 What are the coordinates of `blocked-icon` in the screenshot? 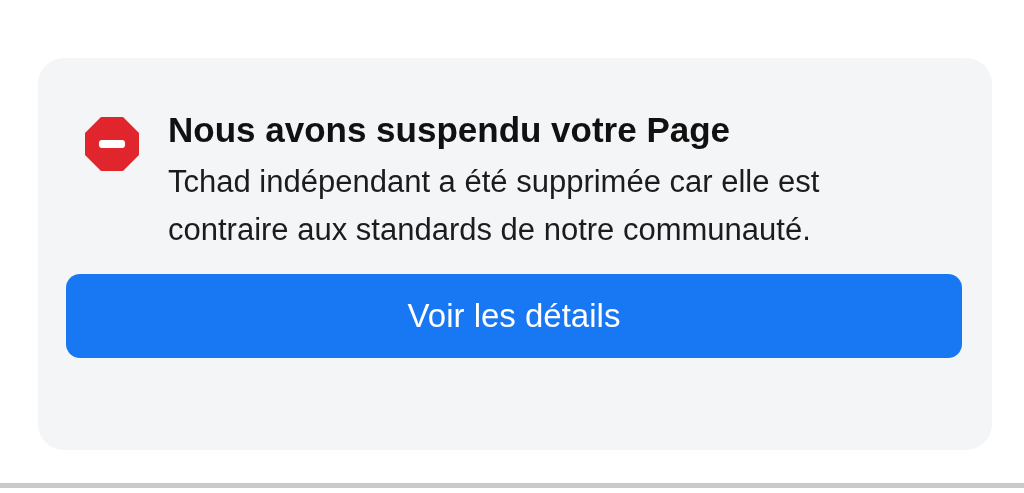 It's located at (112, 144).